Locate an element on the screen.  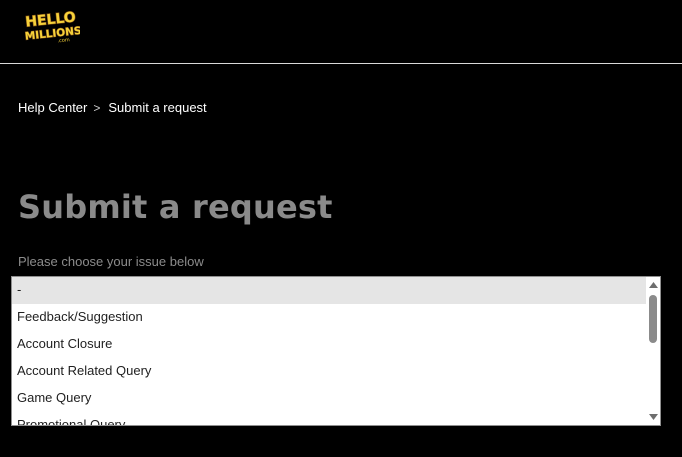
hello-millions-logo: HELLO MILLIONS .com is located at coordinates (51, 27).